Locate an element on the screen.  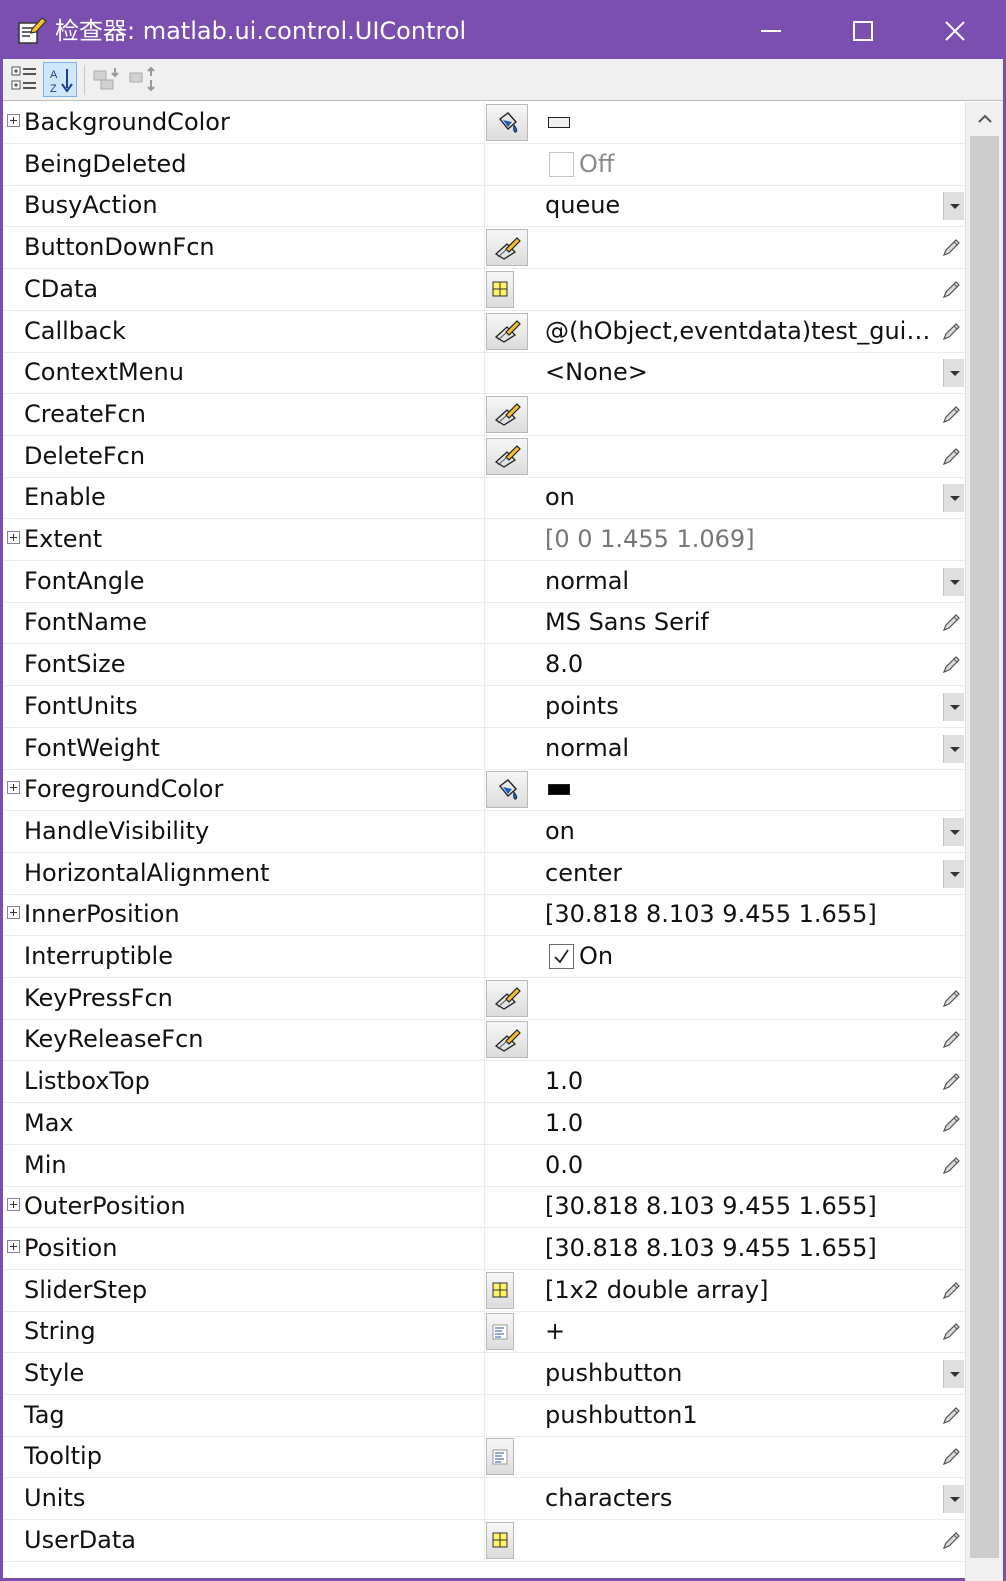
property-row-extent: Extent [0 0 1.455 1.069] is located at coordinates (484, 540).